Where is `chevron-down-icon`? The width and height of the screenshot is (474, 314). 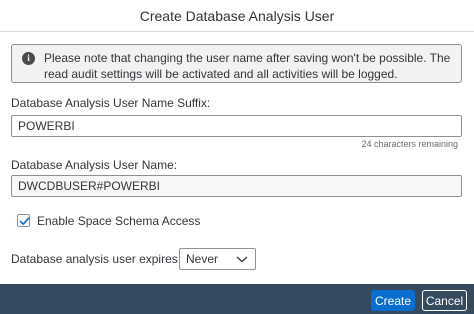 chevron-down-icon is located at coordinates (242, 259).